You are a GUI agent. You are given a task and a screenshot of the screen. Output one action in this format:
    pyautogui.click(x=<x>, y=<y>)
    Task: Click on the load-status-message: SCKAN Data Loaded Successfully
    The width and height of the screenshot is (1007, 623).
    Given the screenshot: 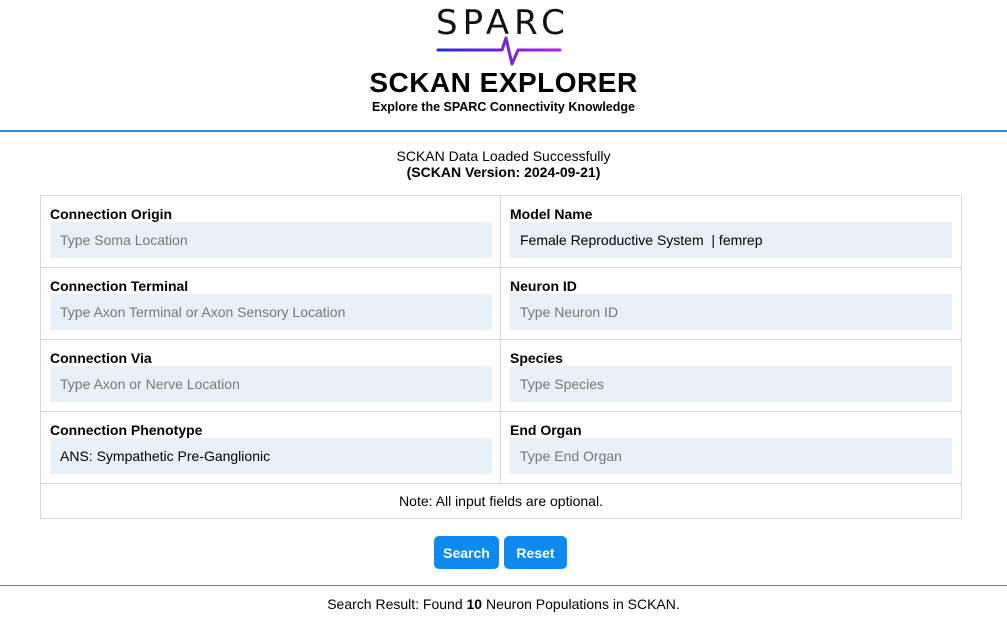 What is the action you would take?
    pyautogui.click(x=503, y=156)
    